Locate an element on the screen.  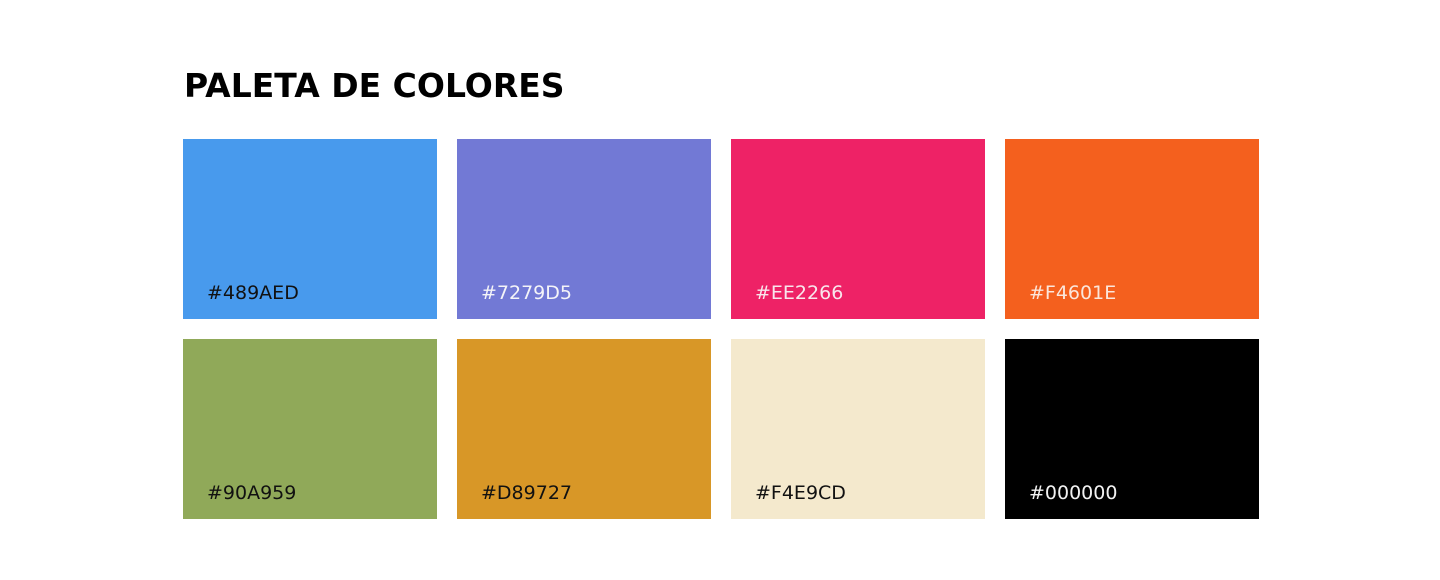
color-code-label: #7279D5 is located at coordinates (526, 293).